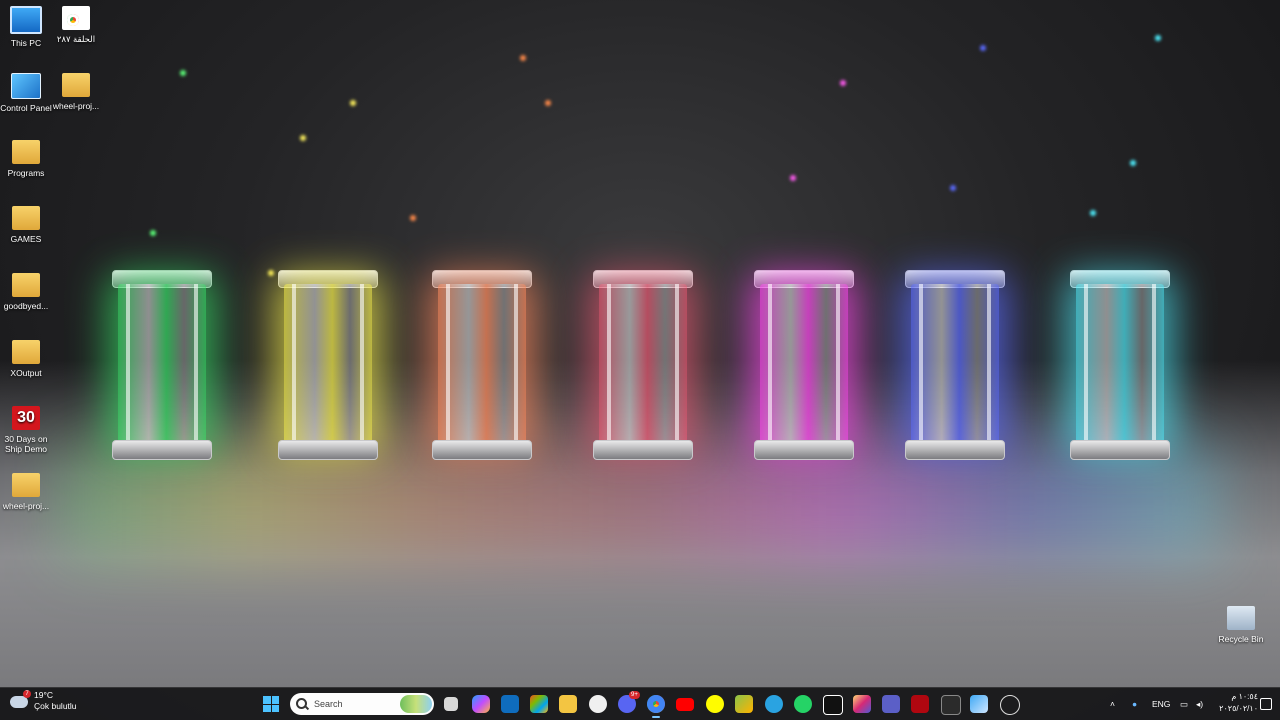 This screenshot has height=720, width=1280. Describe the element at coordinates (1161, 704) in the screenshot. I see `language-indicator: ENG` at that location.